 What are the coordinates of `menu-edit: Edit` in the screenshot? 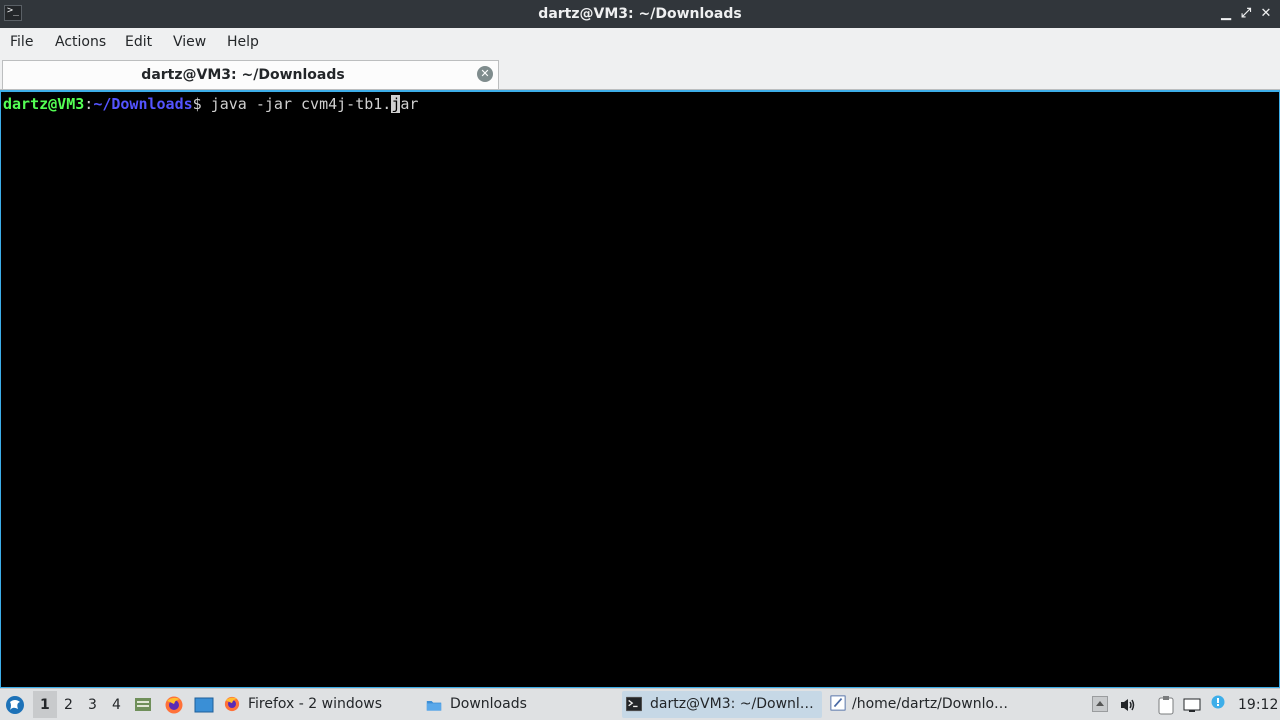 It's located at (138, 42).